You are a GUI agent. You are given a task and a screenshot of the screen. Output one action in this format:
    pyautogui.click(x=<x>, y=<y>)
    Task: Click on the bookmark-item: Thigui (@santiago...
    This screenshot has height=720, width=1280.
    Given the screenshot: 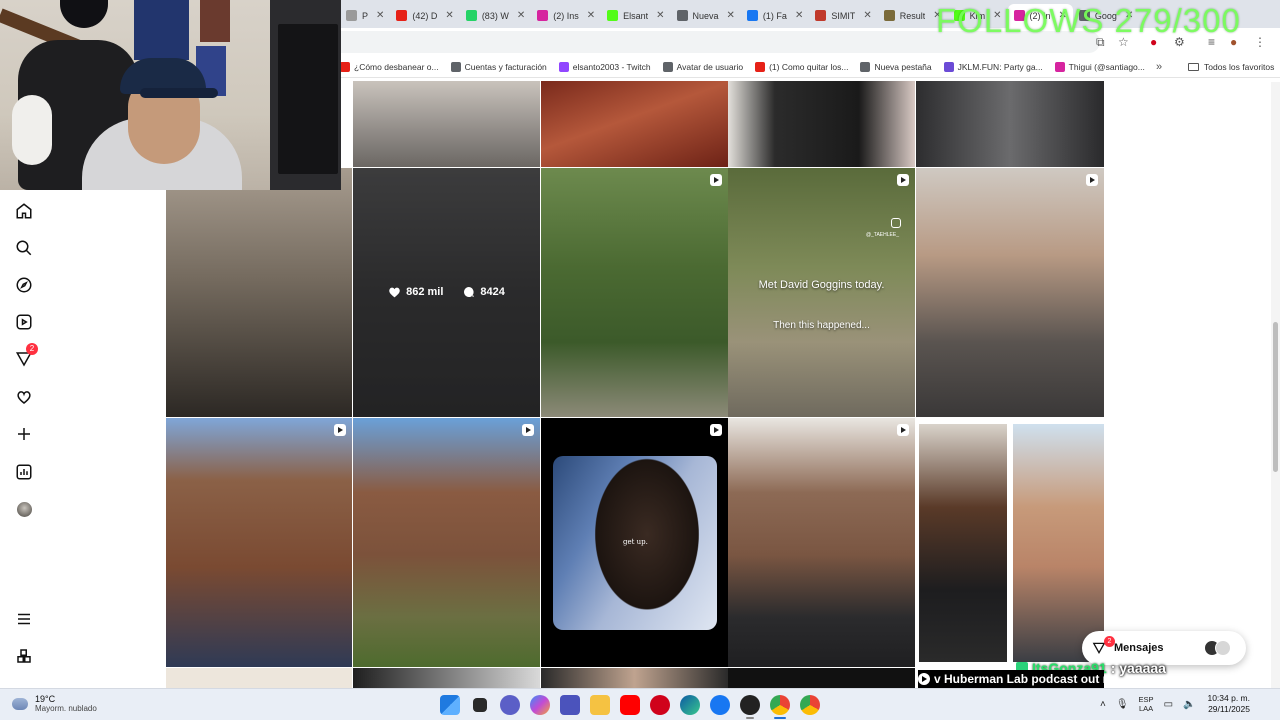 What is the action you would take?
    pyautogui.click(x=1099, y=66)
    